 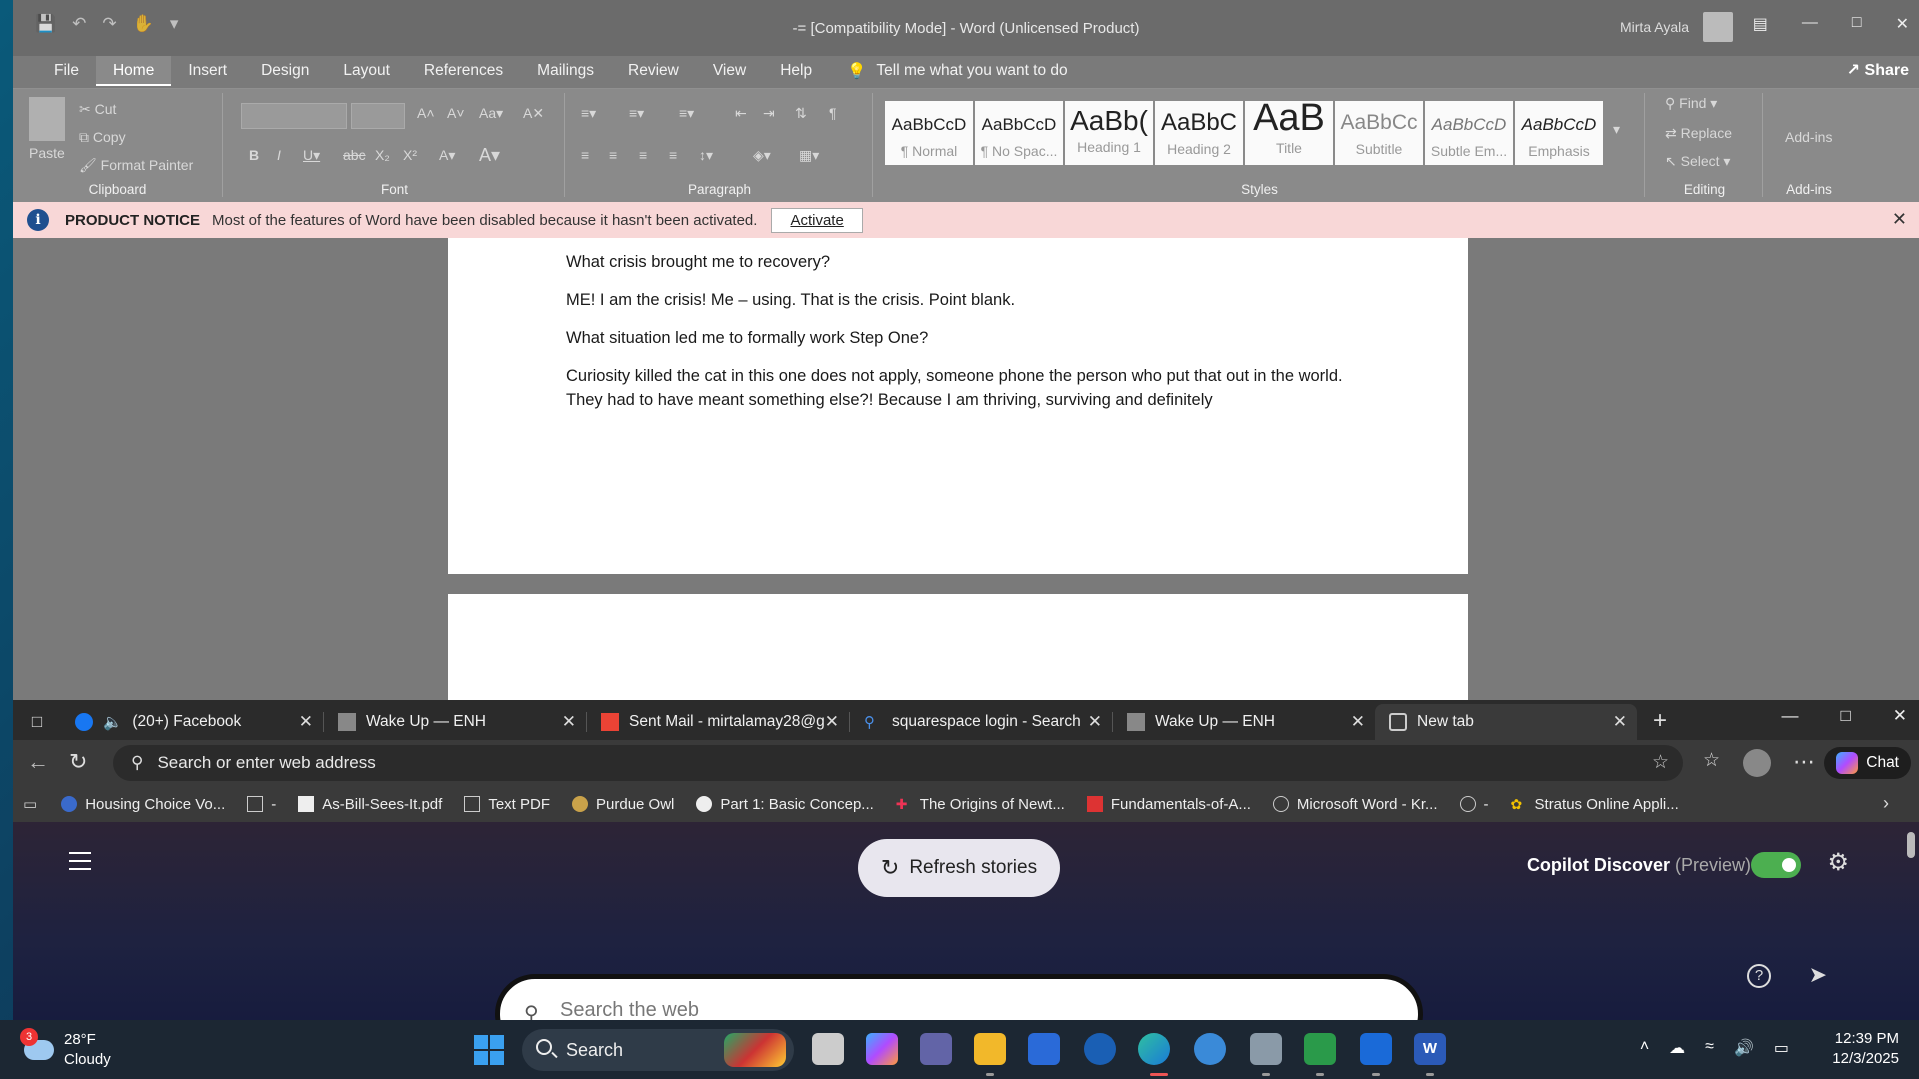 What do you see at coordinates (1709, 1048) in the screenshot?
I see `wifi-icon: ≈` at bounding box center [1709, 1048].